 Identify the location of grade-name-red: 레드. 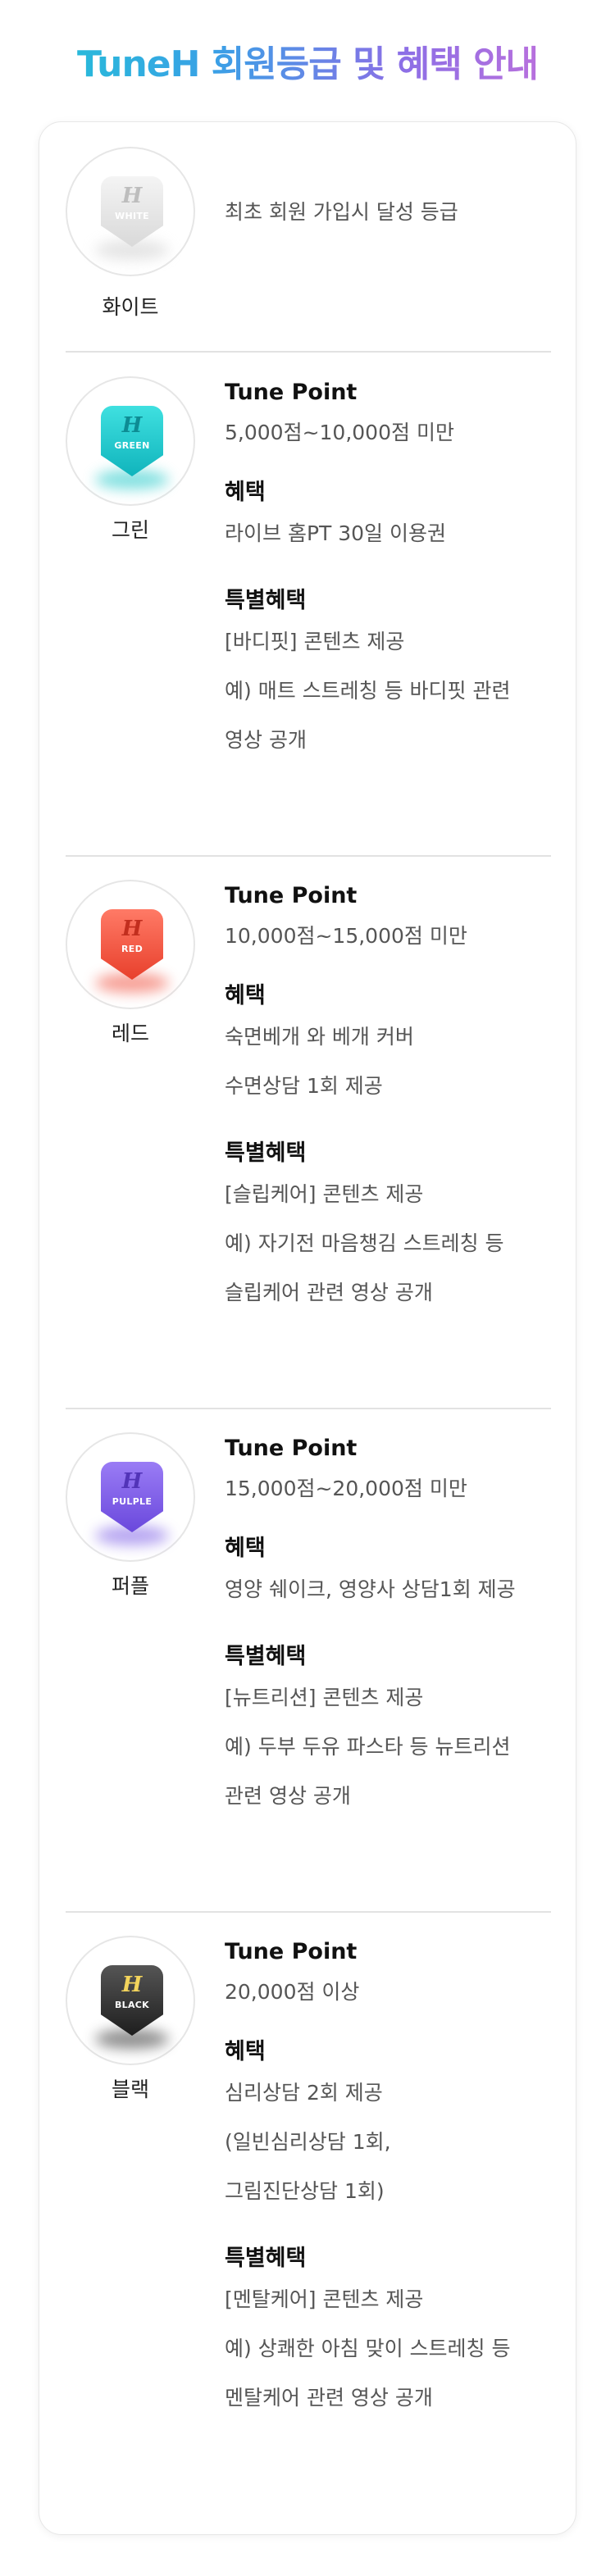
(130, 1033).